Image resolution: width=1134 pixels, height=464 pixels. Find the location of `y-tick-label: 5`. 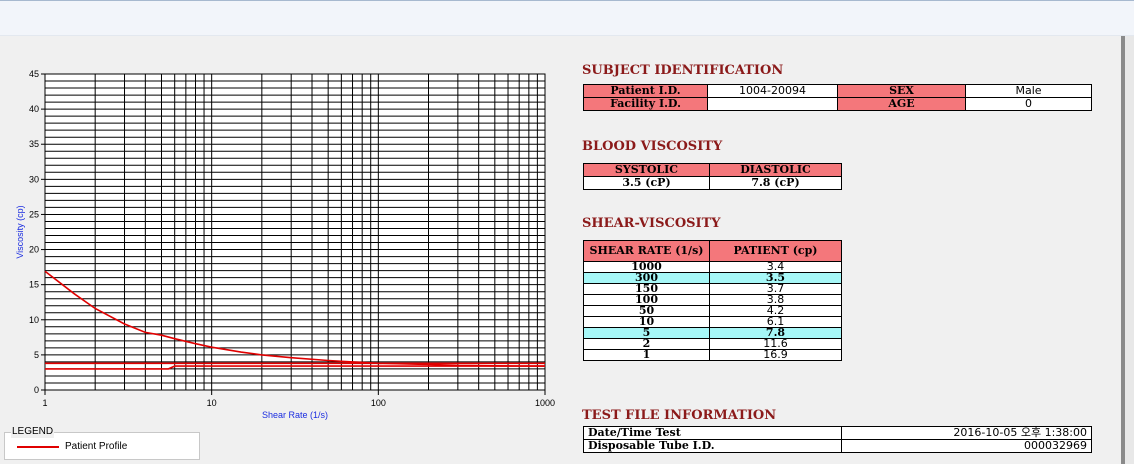

y-tick-label: 5 is located at coordinates (36, 355).